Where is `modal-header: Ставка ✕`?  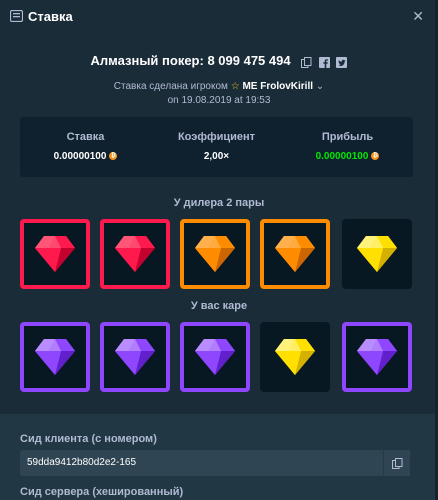 modal-header: Ставка ✕ is located at coordinates (219, 17).